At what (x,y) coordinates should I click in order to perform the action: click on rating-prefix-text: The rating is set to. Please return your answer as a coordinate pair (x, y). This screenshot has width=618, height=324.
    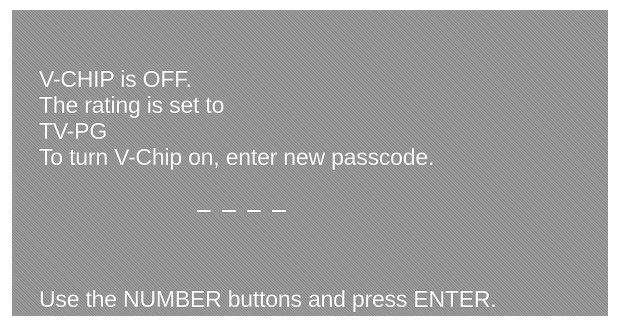
    Looking at the image, I should click on (132, 105).